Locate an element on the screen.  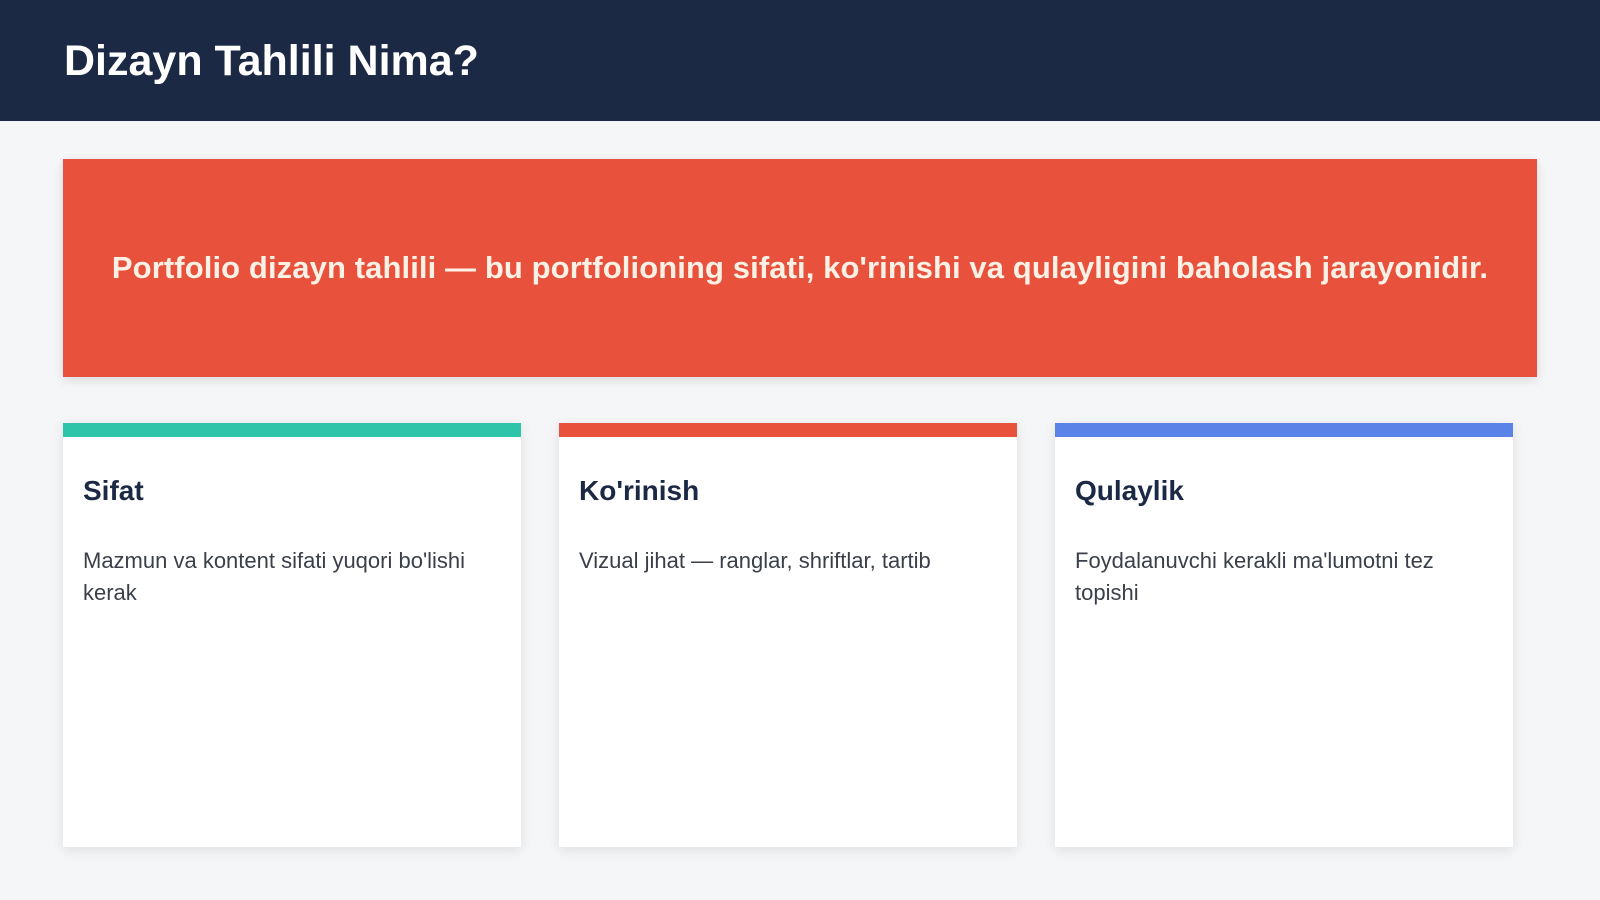
card-title: Sifat is located at coordinates (113, 490).